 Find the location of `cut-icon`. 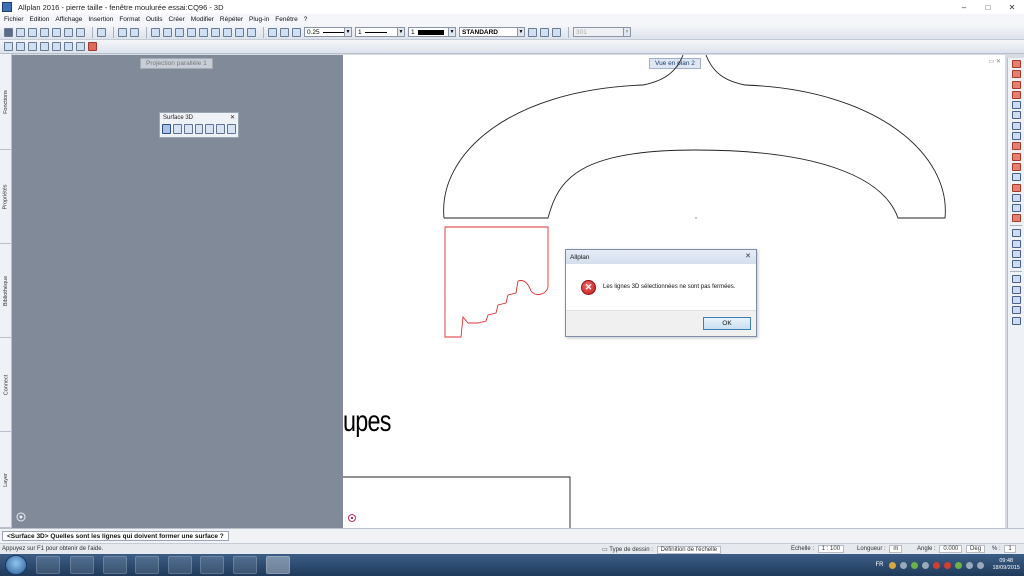

cut-icon is located at coordinates (155, 32).